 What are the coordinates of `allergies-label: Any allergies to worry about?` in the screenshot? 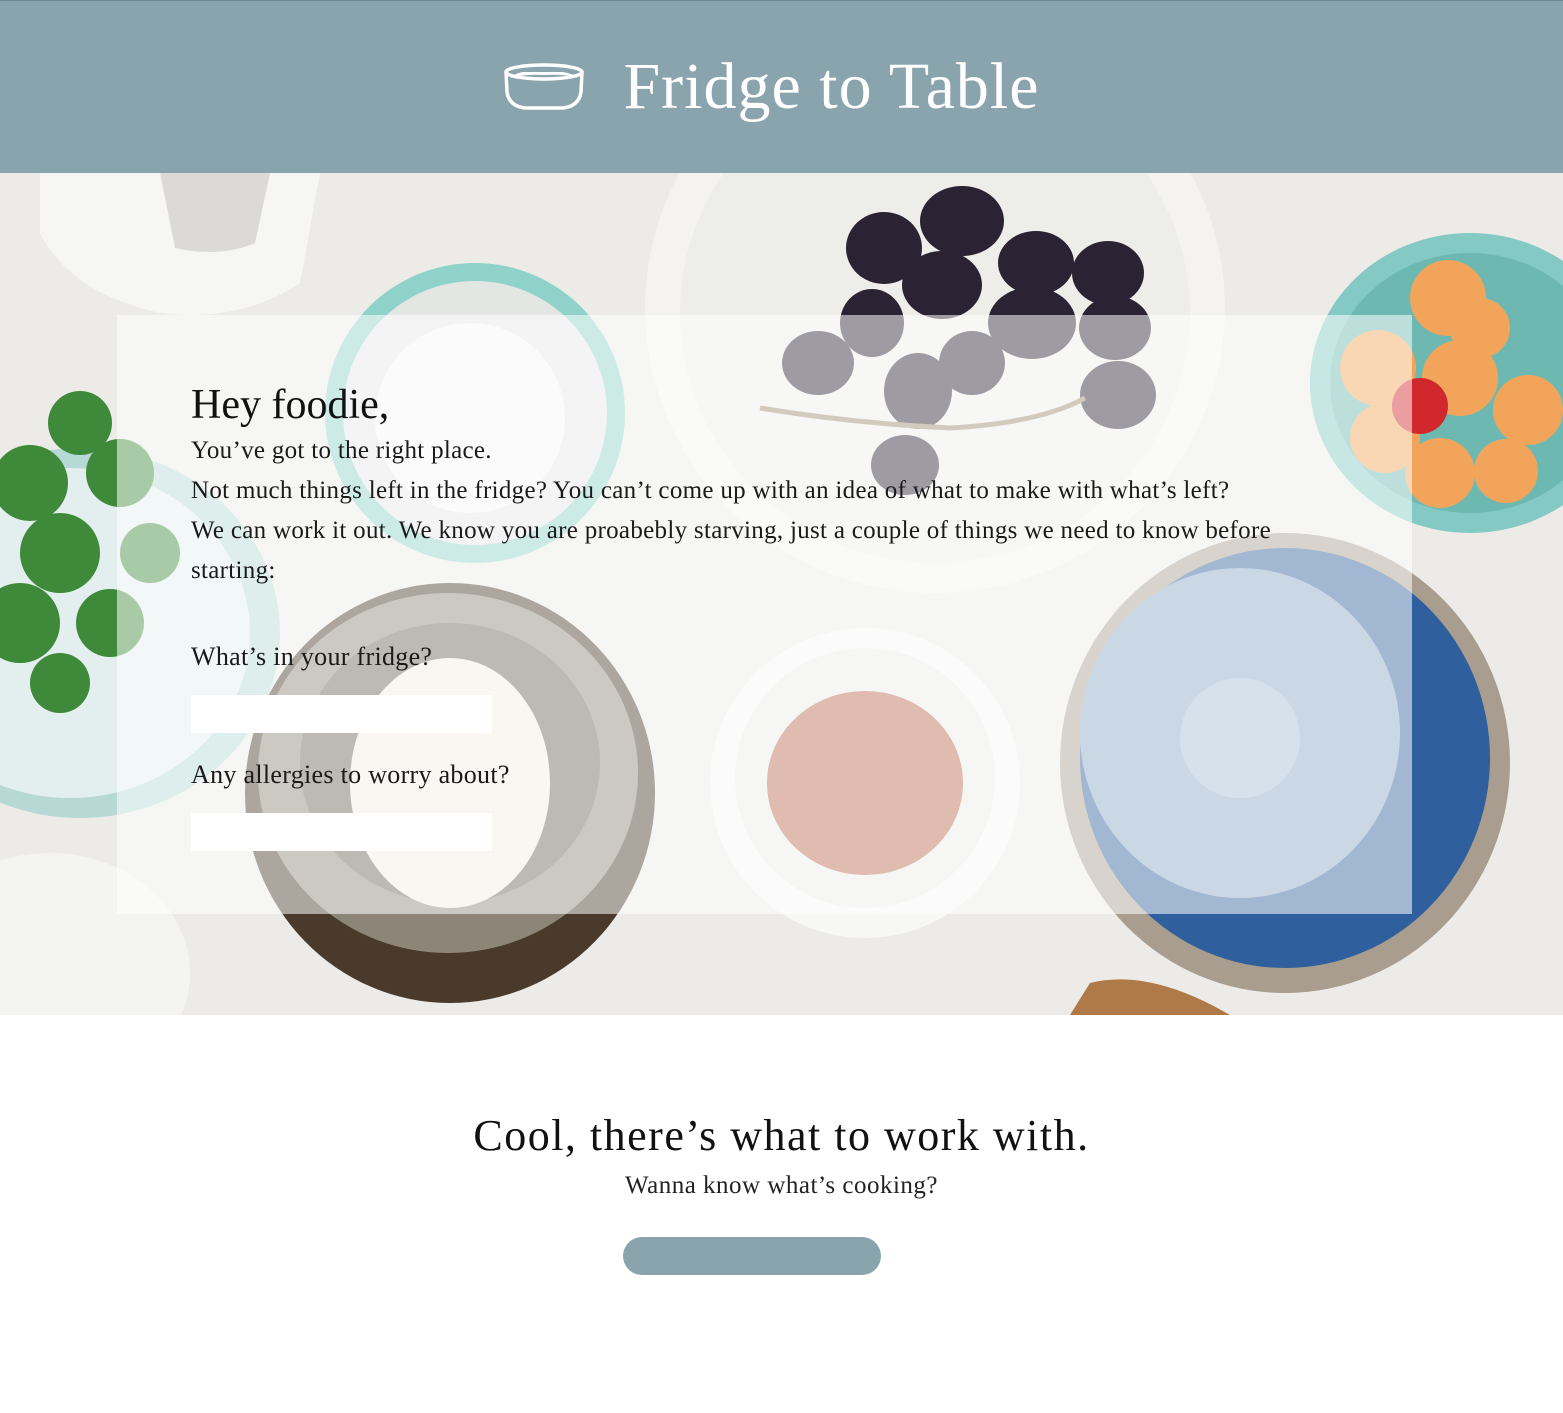 It's located at (350, 774).